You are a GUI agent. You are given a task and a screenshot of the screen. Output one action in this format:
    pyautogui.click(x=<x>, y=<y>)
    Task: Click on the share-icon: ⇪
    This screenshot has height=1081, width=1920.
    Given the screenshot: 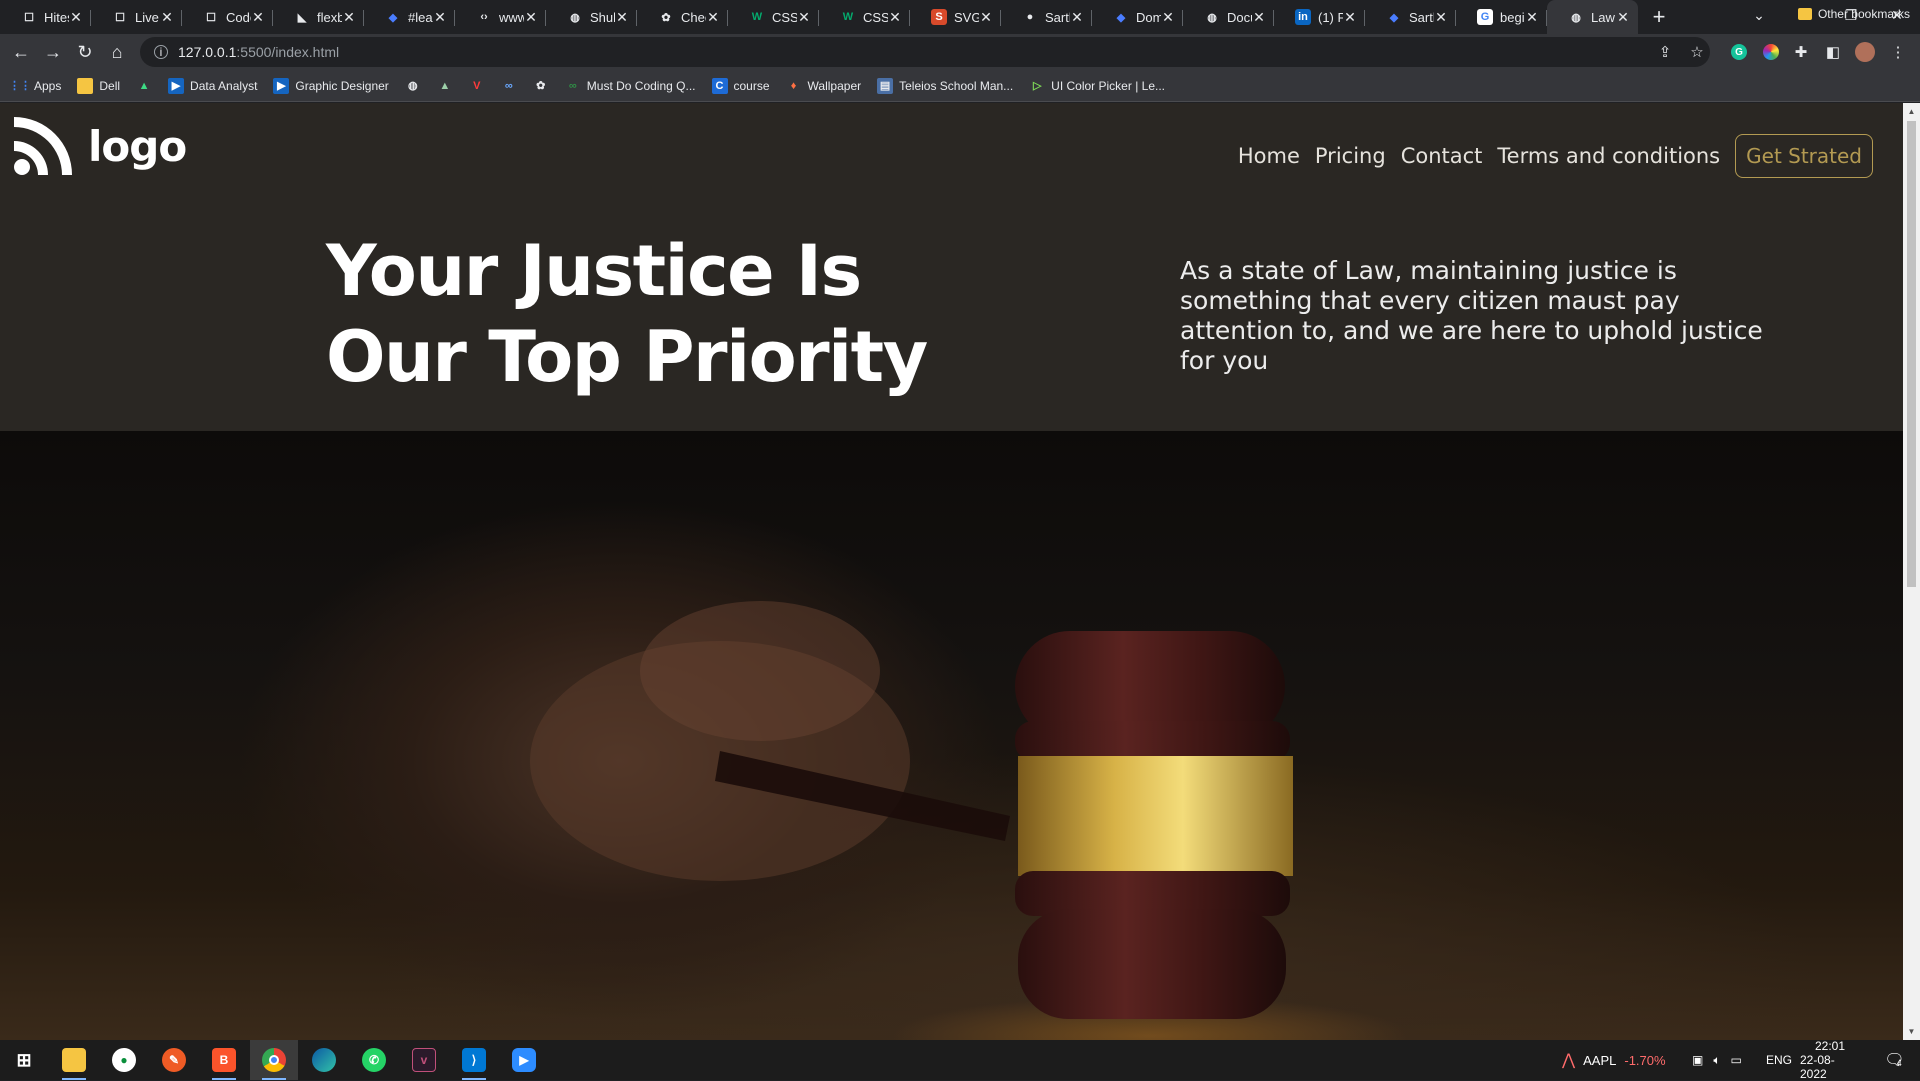 What is the action you would take?
    pyautogui.click(x=1665, y=52)
    